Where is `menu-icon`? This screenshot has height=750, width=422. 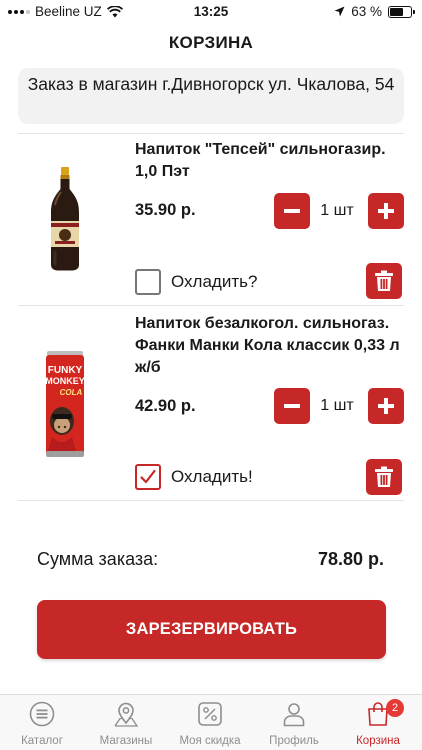
menu-icon is located at coordinates (42, 714).